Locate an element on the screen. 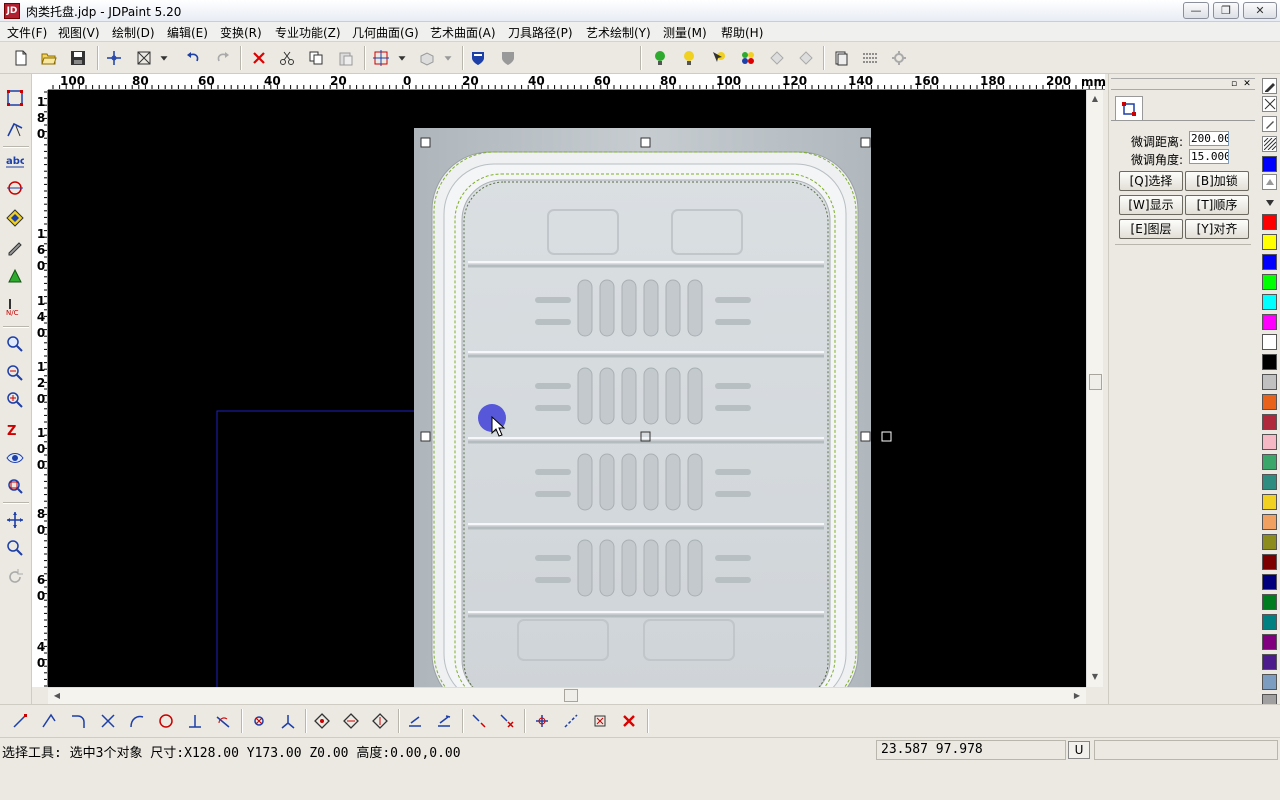 Image resolution: width=1280 pixels, height=800 pixels. palette-pattern-tool is located at coordinates (1269, 144).